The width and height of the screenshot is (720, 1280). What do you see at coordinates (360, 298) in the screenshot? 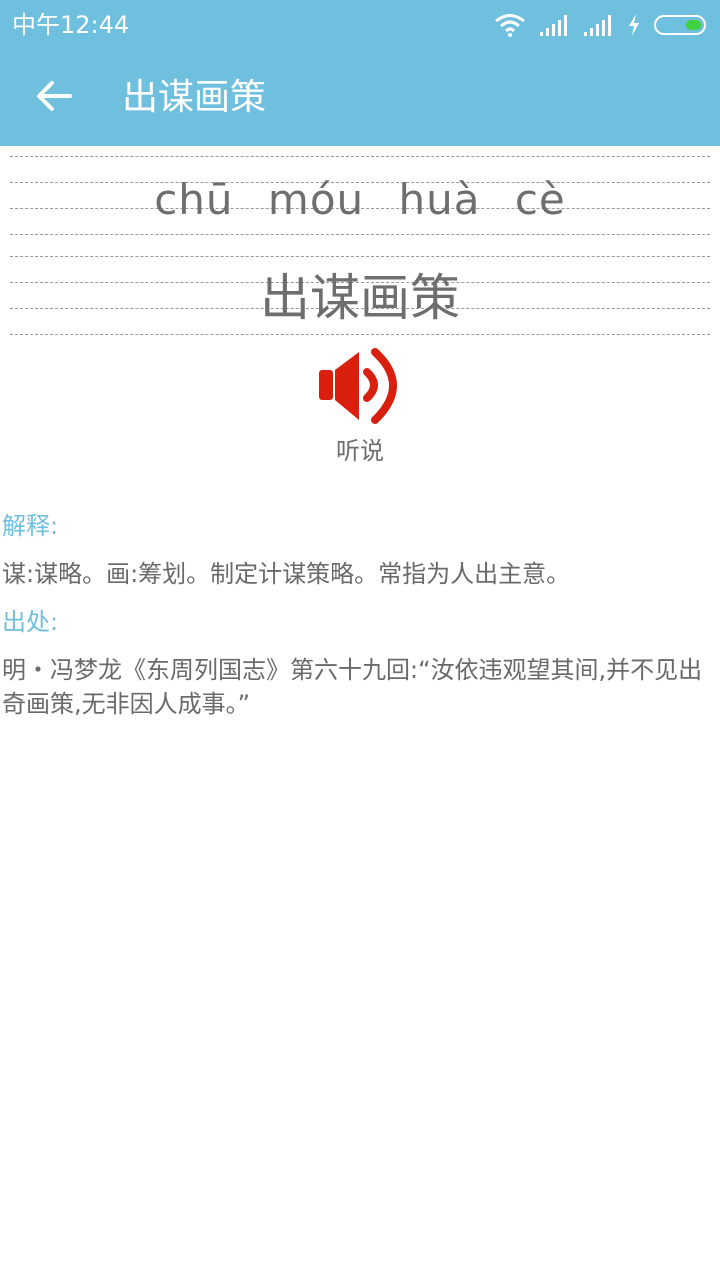
I see `idiom-characters: 出谋画策` at bounding box center [360, 298].